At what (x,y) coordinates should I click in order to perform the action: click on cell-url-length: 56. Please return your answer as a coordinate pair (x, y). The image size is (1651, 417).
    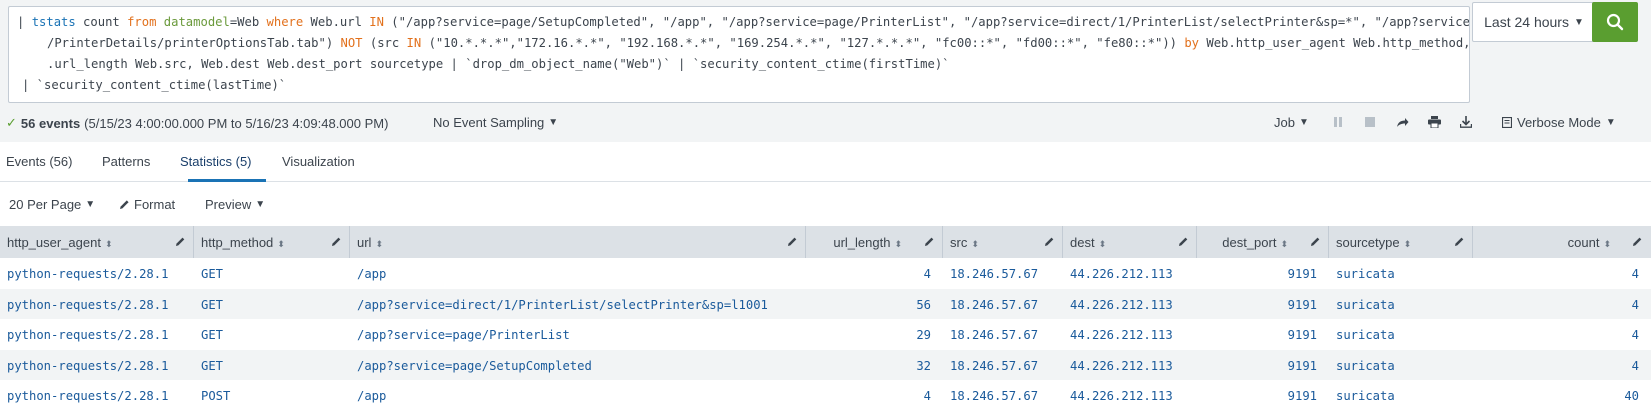
    Looking at the image, I should click on (923, 305).